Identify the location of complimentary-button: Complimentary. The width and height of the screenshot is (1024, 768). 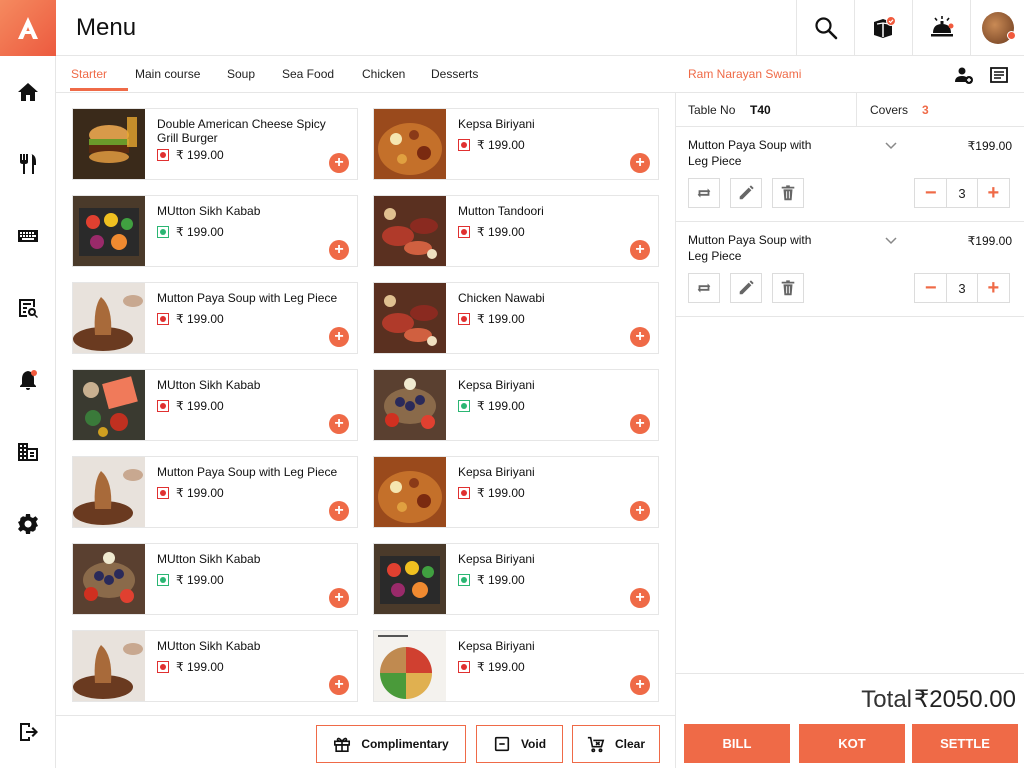
(391, 744).